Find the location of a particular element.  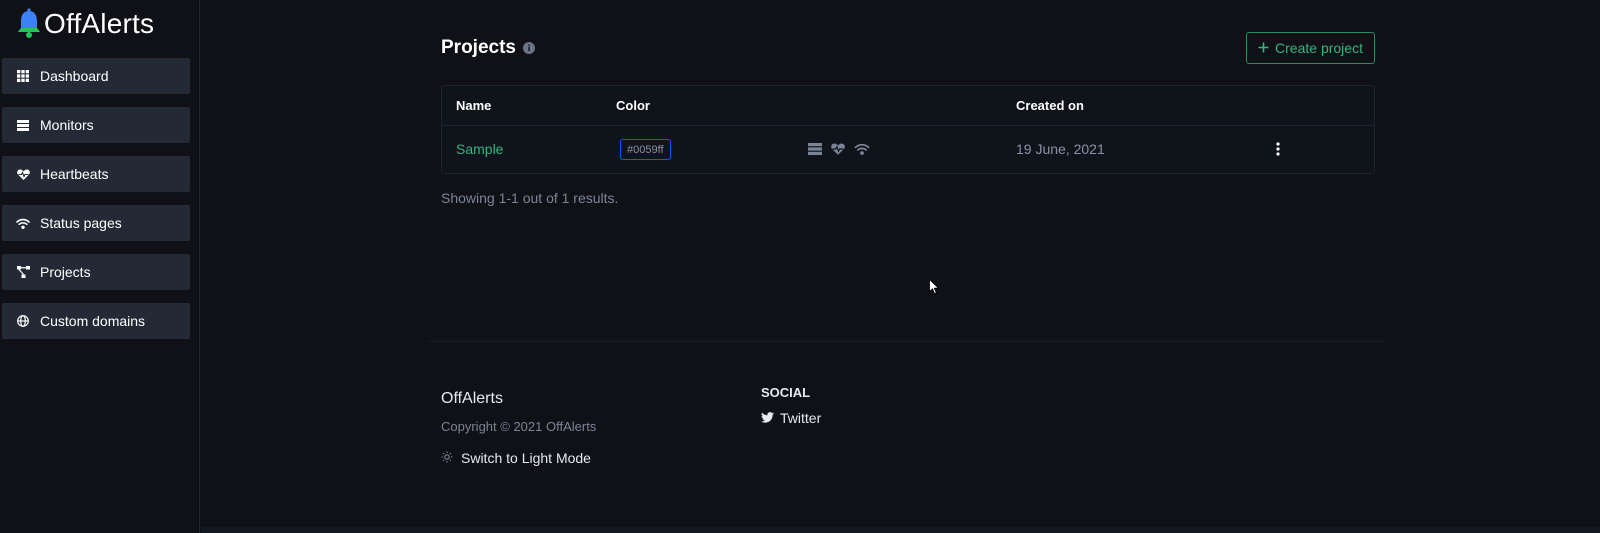

sidebar-item-label: Projects is located at coordinates (65, 272).